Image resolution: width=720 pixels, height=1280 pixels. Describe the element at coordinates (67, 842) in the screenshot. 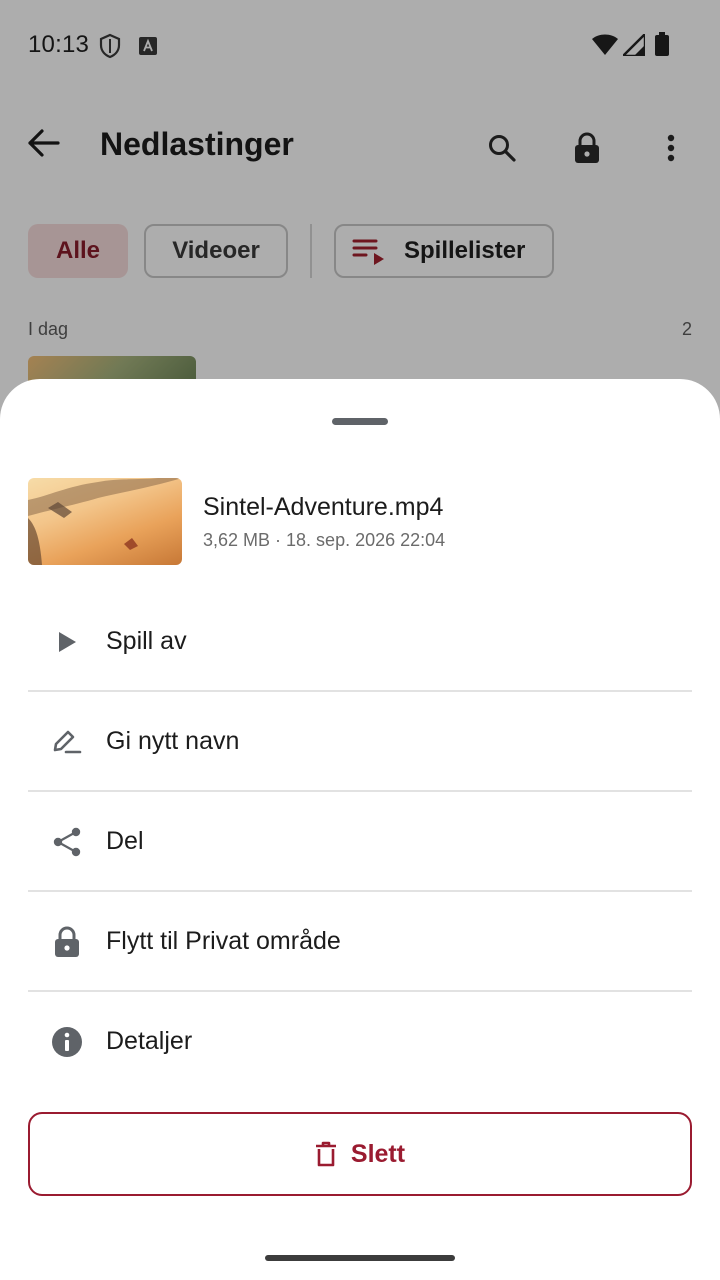

I see `share-icon` at that location.